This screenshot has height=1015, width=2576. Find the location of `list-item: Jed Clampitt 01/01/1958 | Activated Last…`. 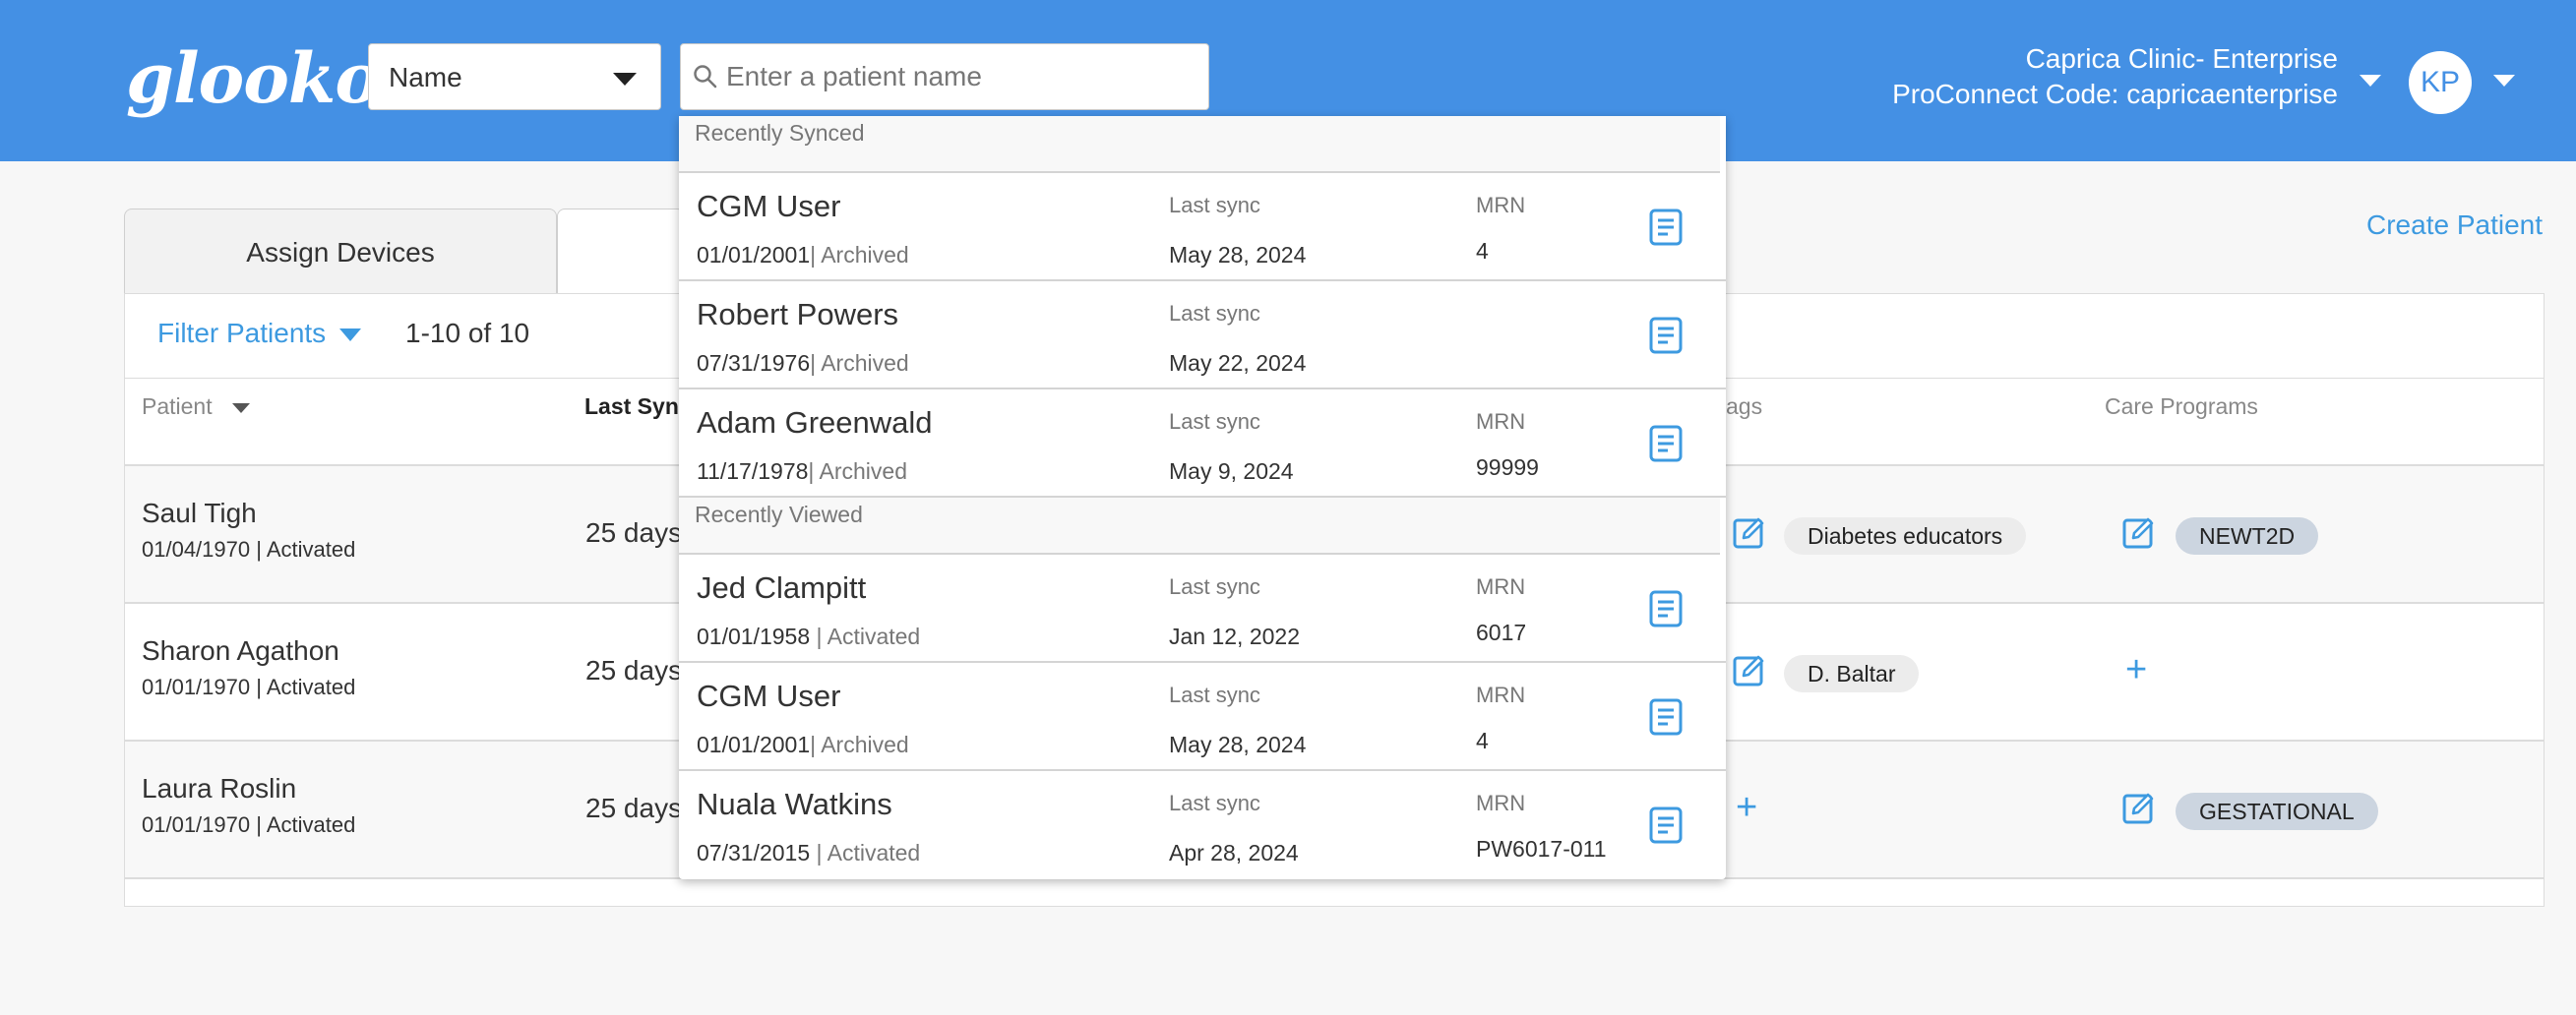

list-item: Jed Clampitt 01/01/1958 | Activated Last… is located at coordinates (1202, 609).